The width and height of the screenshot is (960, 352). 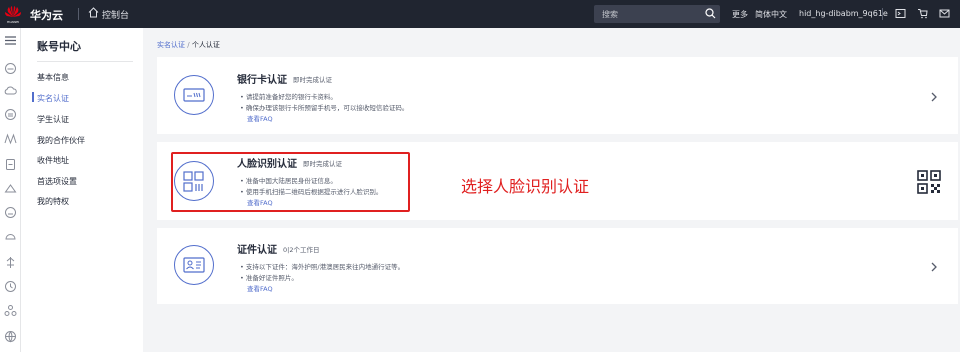 What do you see at coordinates (257, 250) in the screenshot?
I see `card-title: 证件认证` at bounding box center [257, 250].